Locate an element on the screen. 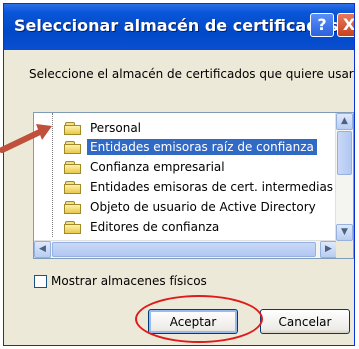 This screenshot has height=349, width=359. store-item-label: Entidades emisoras de cert. intermedias is located at coordinates (212, 187).